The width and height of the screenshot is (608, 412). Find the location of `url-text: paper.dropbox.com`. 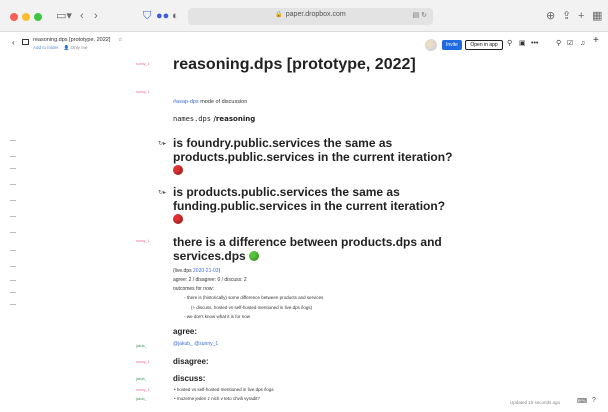

url-text: paper.dropbox.com is located at coordinates (315, 14).